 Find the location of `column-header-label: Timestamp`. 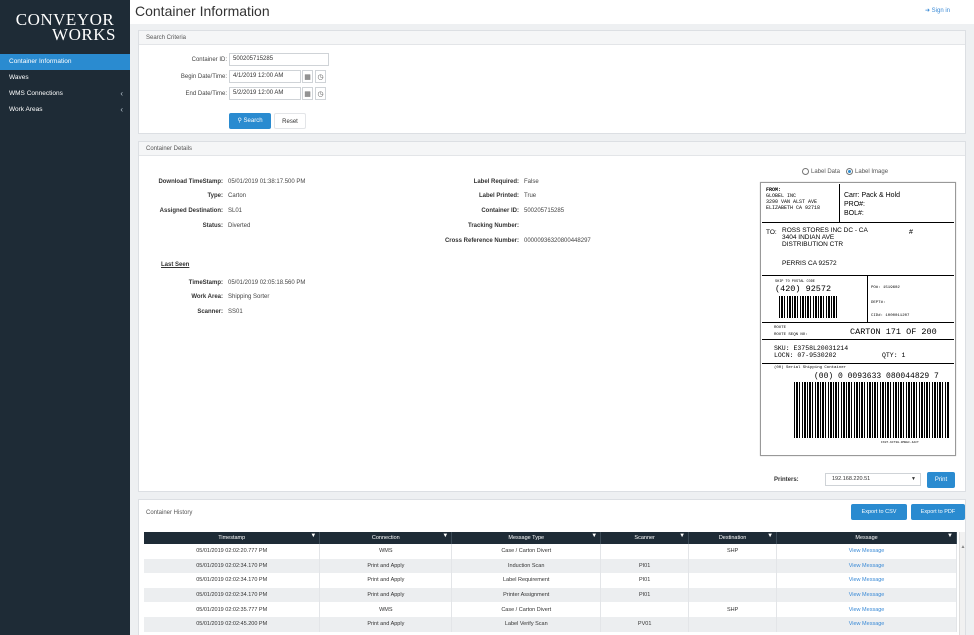

column-header-label: Timestamp is located at coordinates (232, 538).